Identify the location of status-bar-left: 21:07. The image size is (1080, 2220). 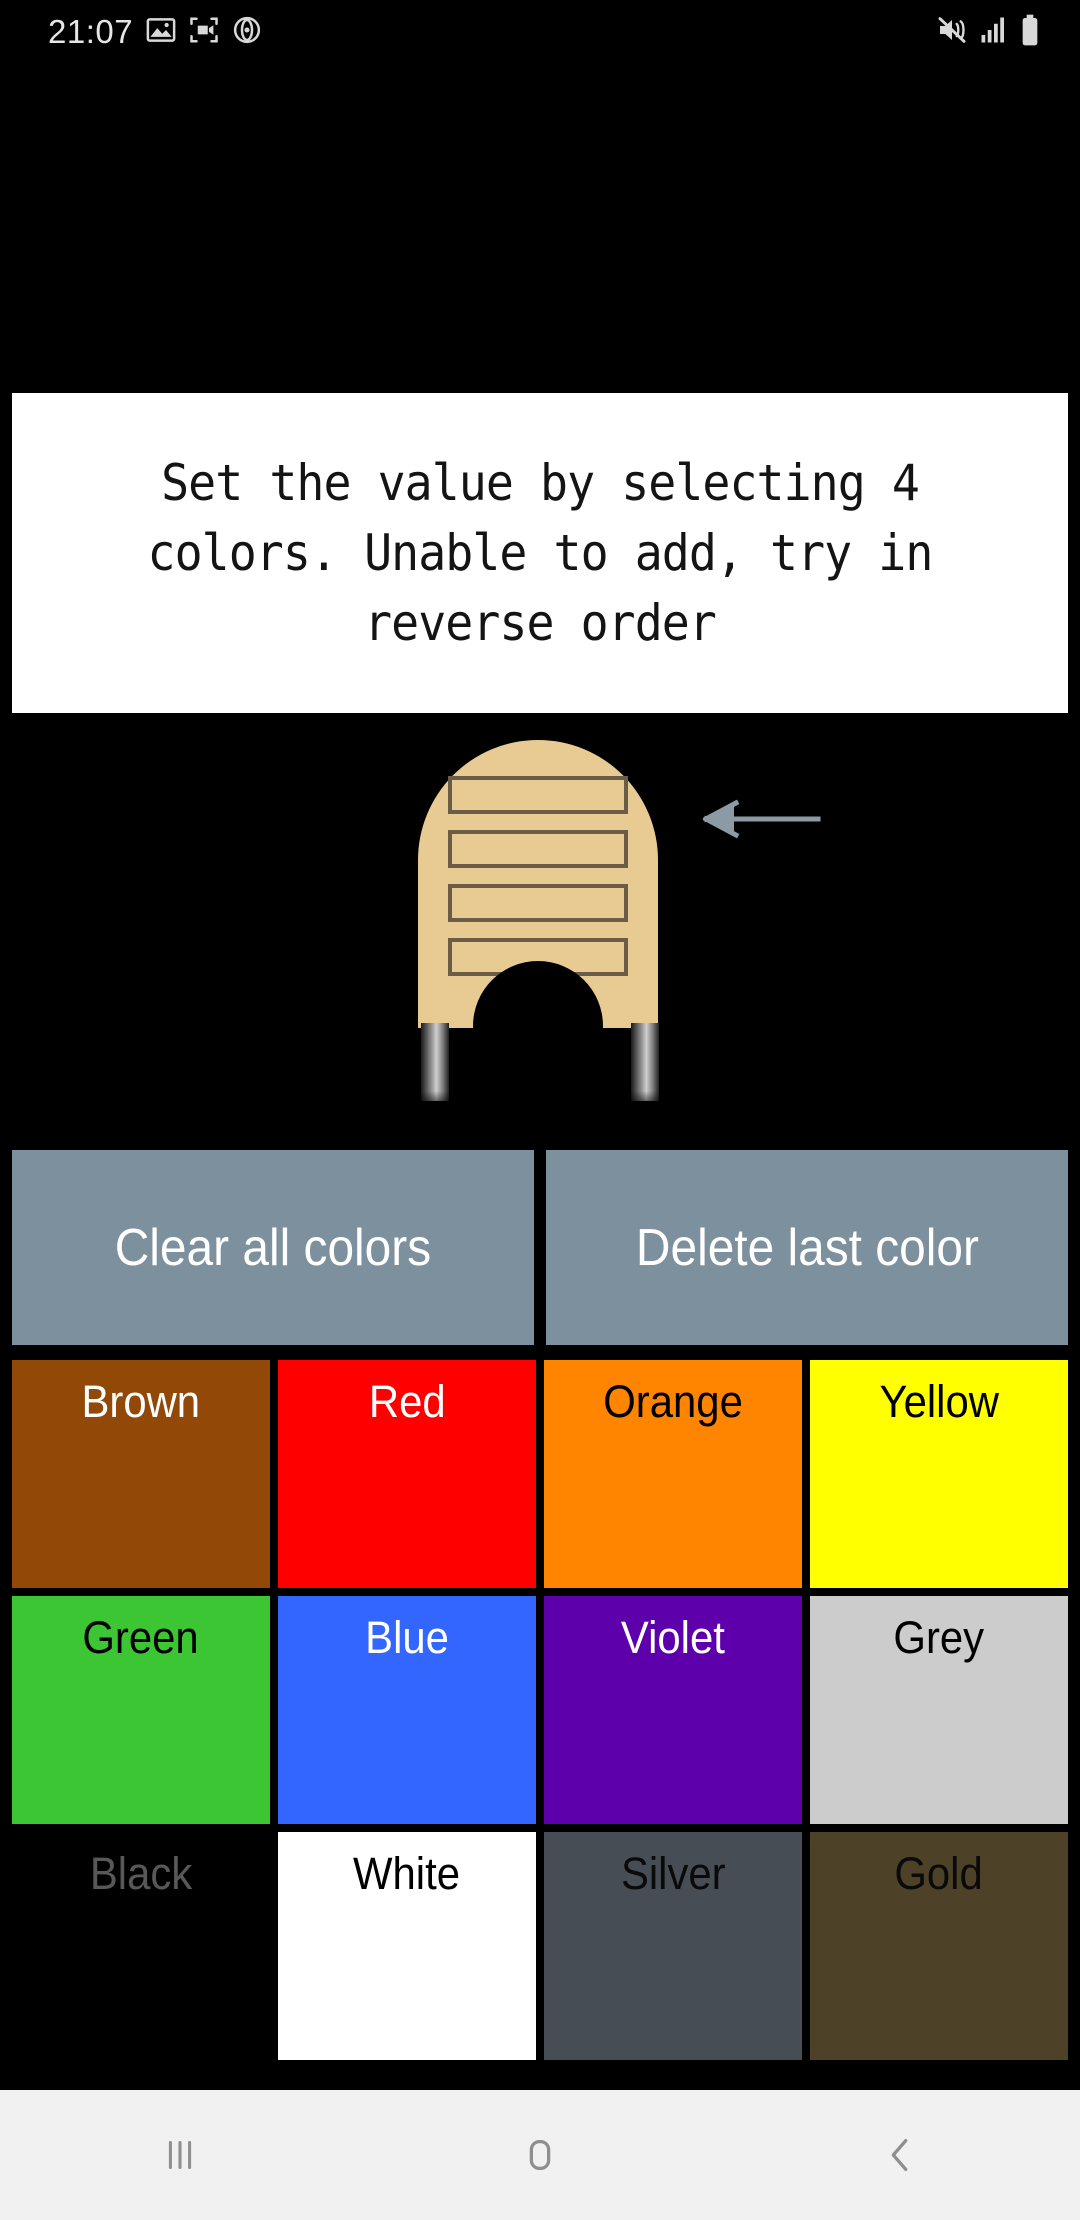
(155, 32).